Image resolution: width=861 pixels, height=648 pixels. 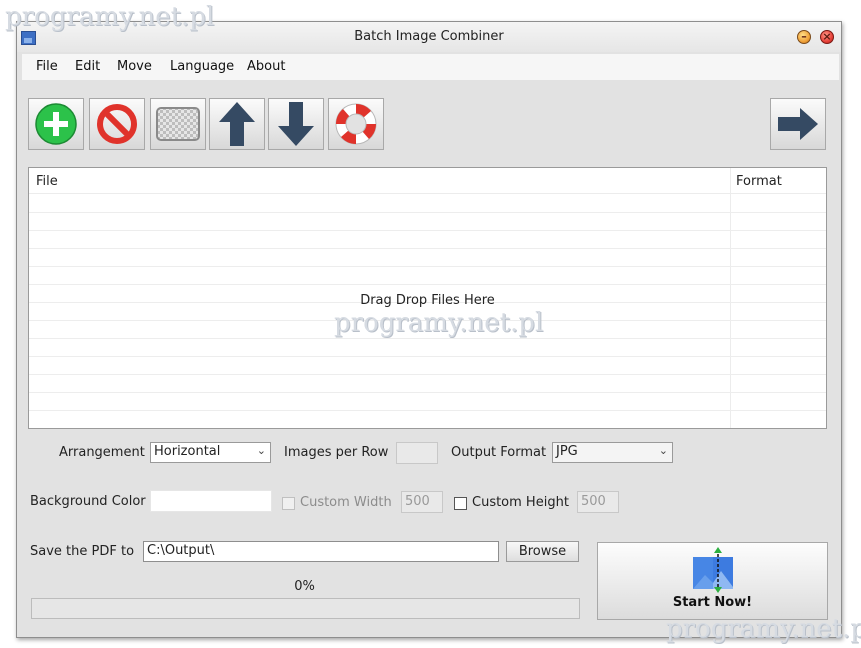 What do you see at coordinates (187, 451) in the screenshot?
I see `arrangement-value: Horizontal` at bounding box center [187, 451].